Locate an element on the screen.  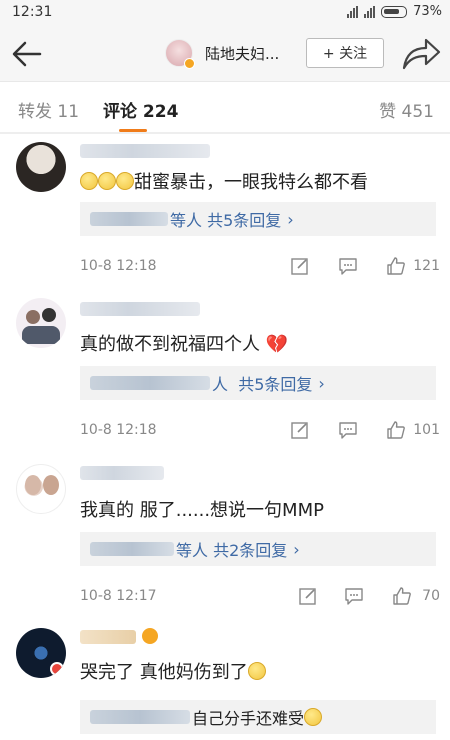
tab-likes: 赞 451 is located at coordinates (406, 109).